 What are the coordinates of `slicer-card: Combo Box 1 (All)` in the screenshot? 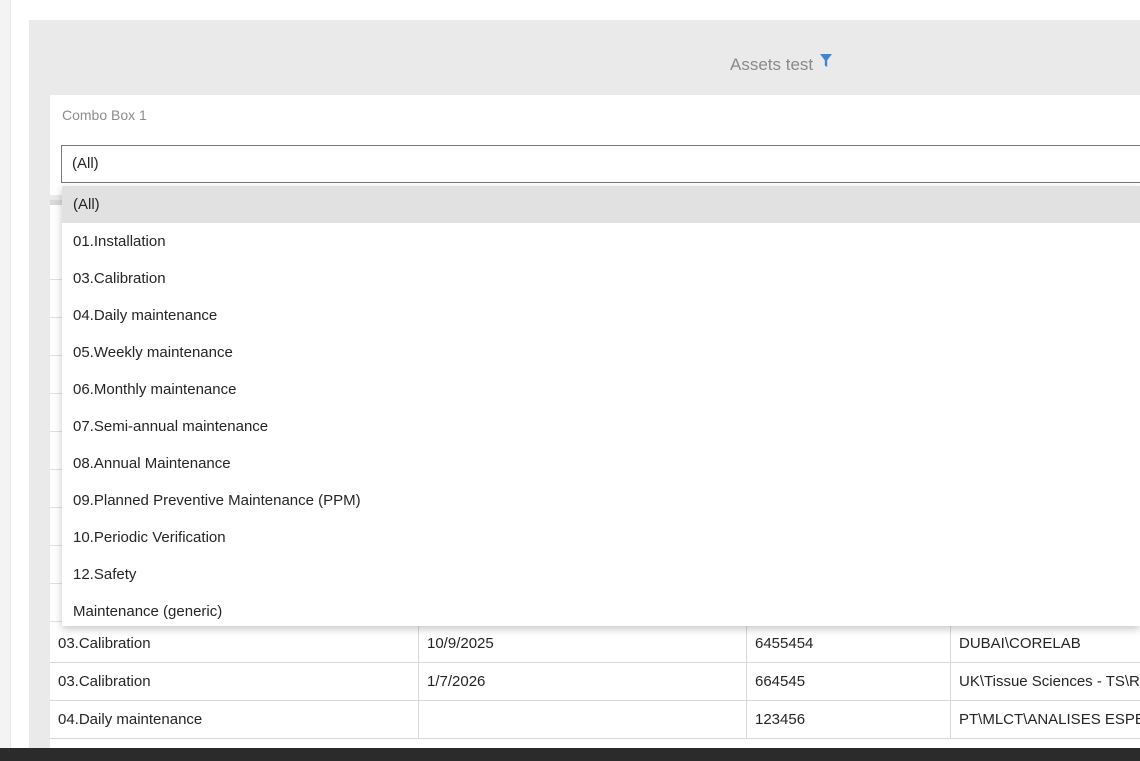 It's located at (595, 145).